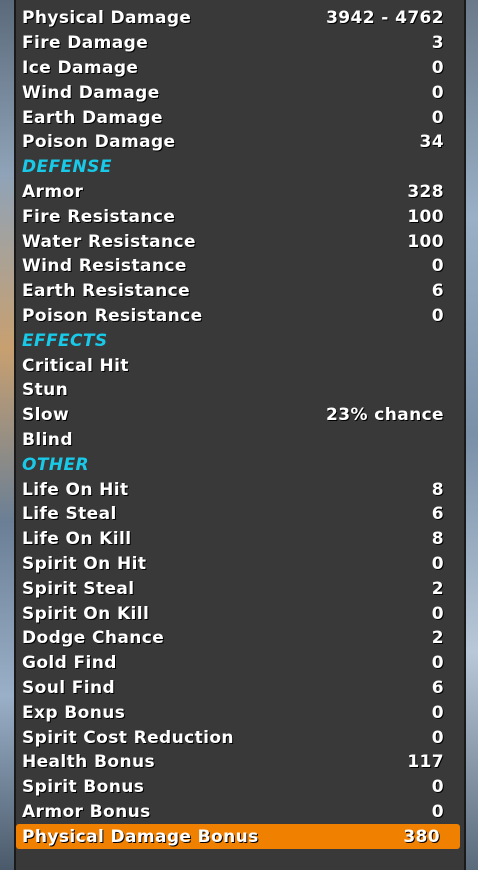 The width and height of the screenshot is (478, 870). What do you see at coordinates (240, 688) in the screenshot?
I see `stat-row-soul-find: Soul Find 6` at bounding box center [240, 688].